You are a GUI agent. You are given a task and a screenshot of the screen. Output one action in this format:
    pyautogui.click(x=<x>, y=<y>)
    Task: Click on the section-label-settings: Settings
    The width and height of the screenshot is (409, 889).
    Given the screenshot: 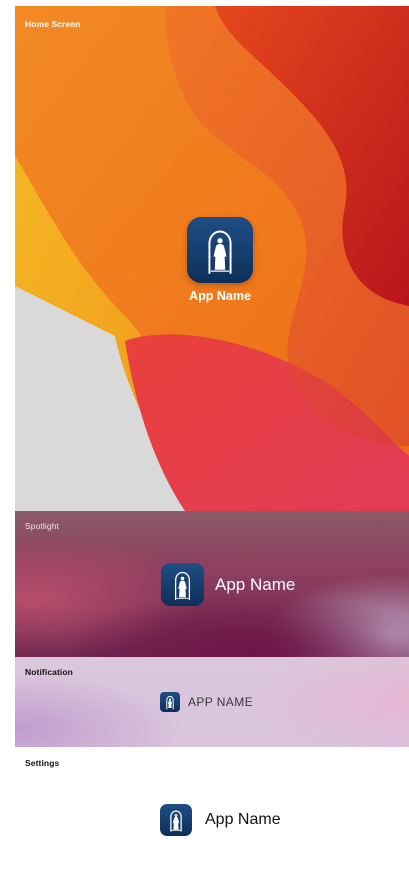 What is the action you would take?
    pyautogui.click(x=42, y=763)
    